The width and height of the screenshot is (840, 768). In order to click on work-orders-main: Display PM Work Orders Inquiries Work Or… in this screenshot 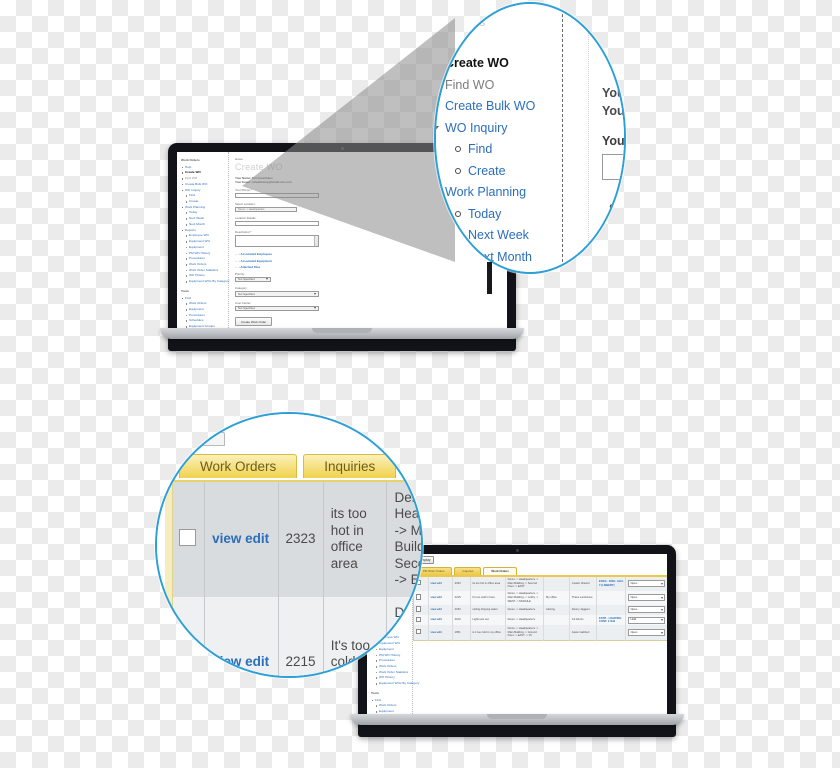, I will do `click(540, 634)`.